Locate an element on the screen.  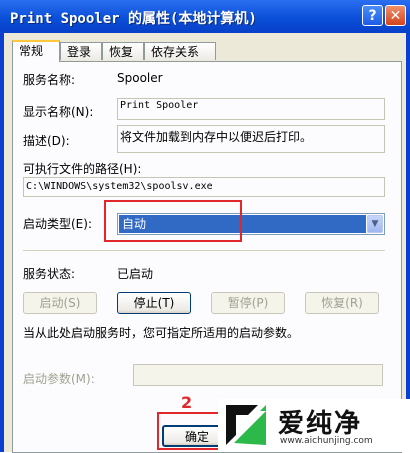
brand-url: www.aichunjing.com is located at coordinates (326, 441).